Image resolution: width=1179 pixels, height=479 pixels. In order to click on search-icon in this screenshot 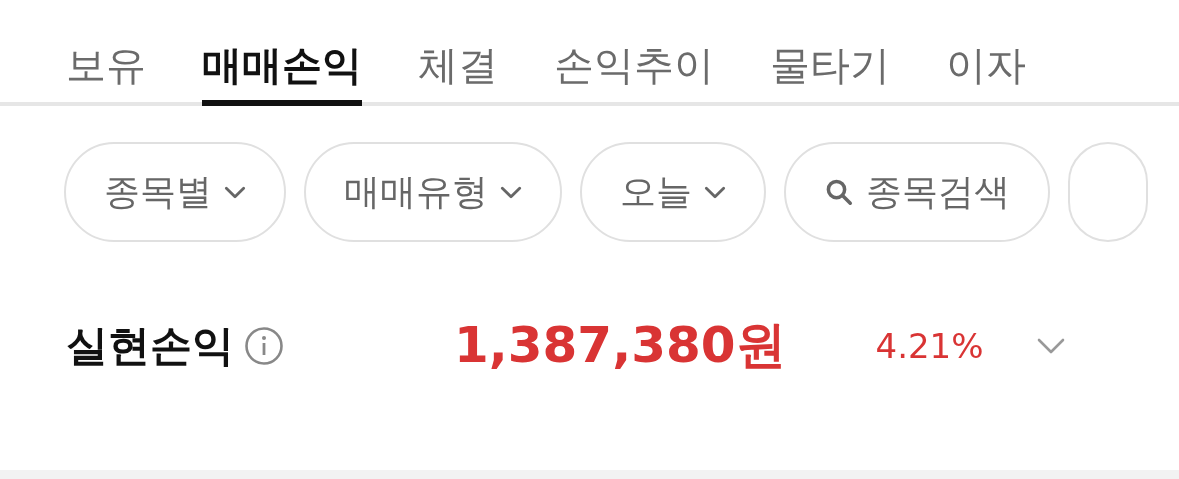, I will do `click(839, 192)`.